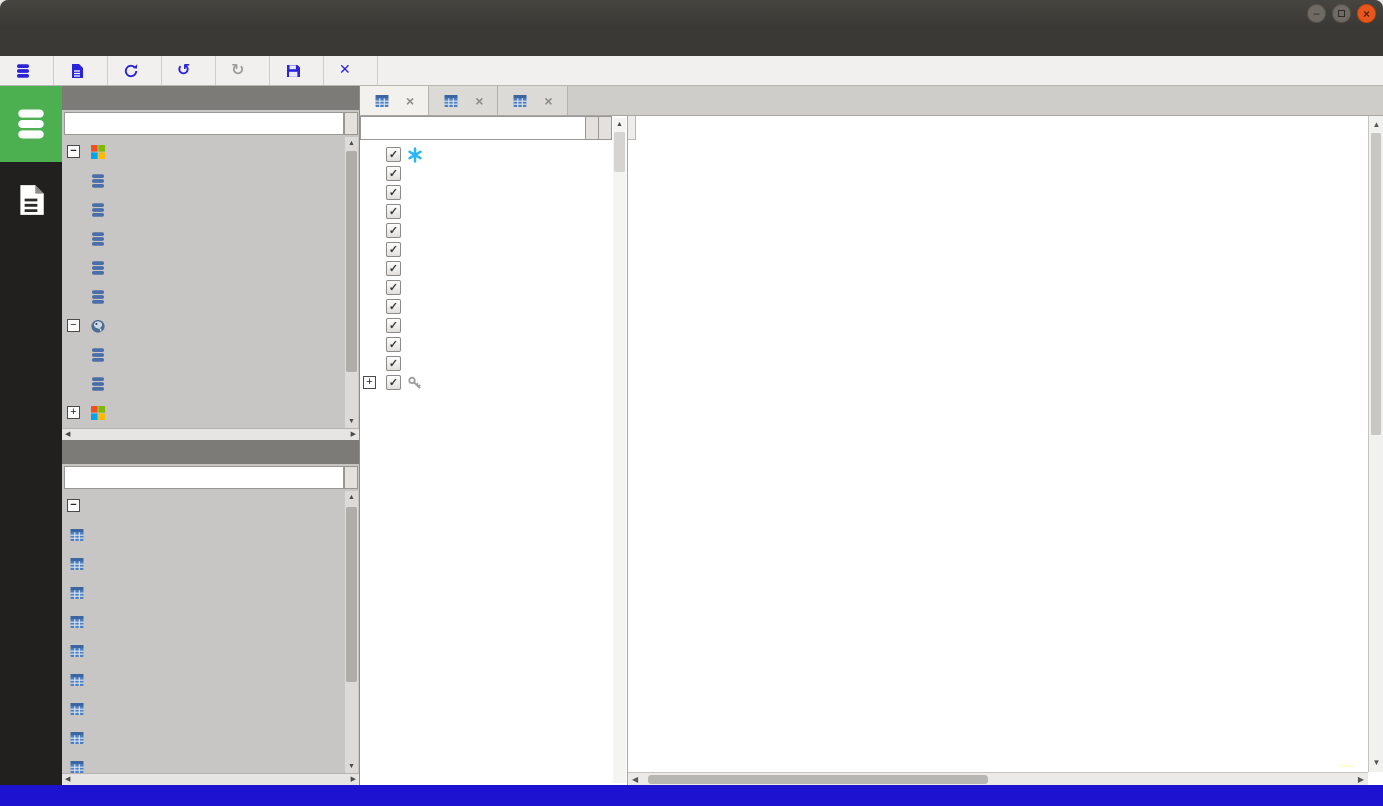  I want to click on connections-vscrollbar: ▲ ▼, so click(351, 282).